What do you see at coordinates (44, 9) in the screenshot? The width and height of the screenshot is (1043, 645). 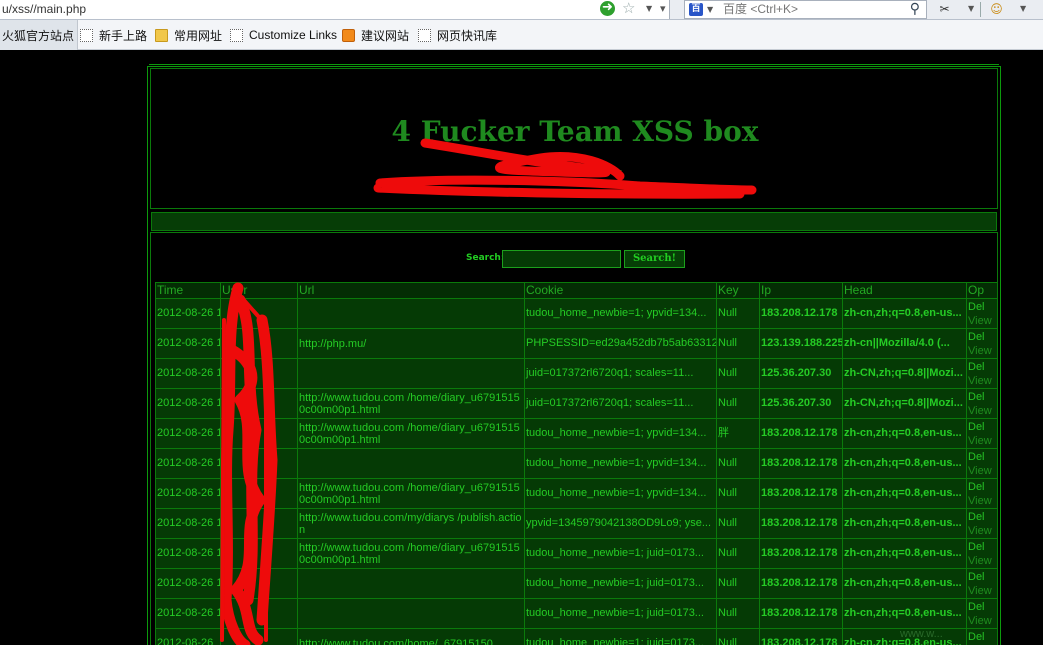 I see `address-text: u/xss//main.php` at bounding box center [44, 9].